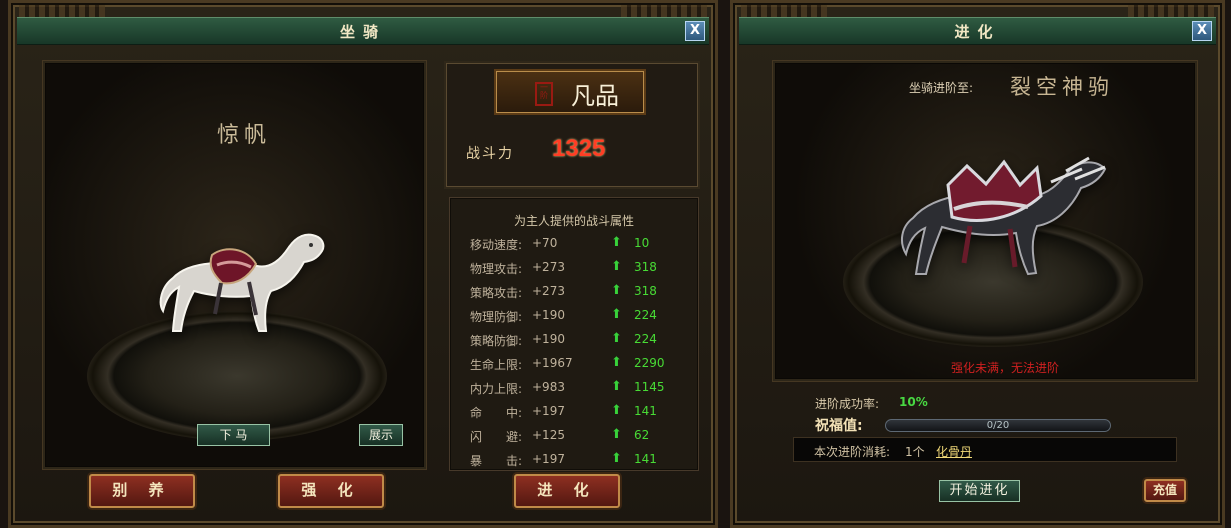 The height and width of the screenshot is (528, 1231). Describe the element at coordinates (985, 449) in the screenshot. I see `evolution-cost-row: 本次进阶消耗: 1个 化骨丹` at that location.